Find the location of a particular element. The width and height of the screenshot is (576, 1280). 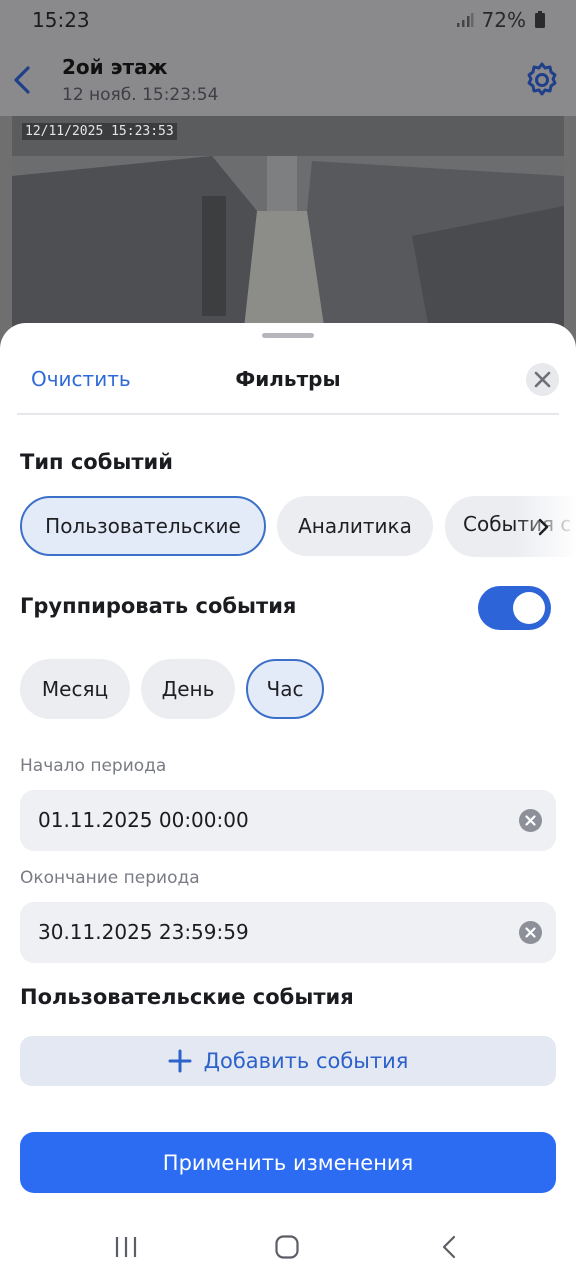

nav-home-icon is located at coordinates (287, 1247).